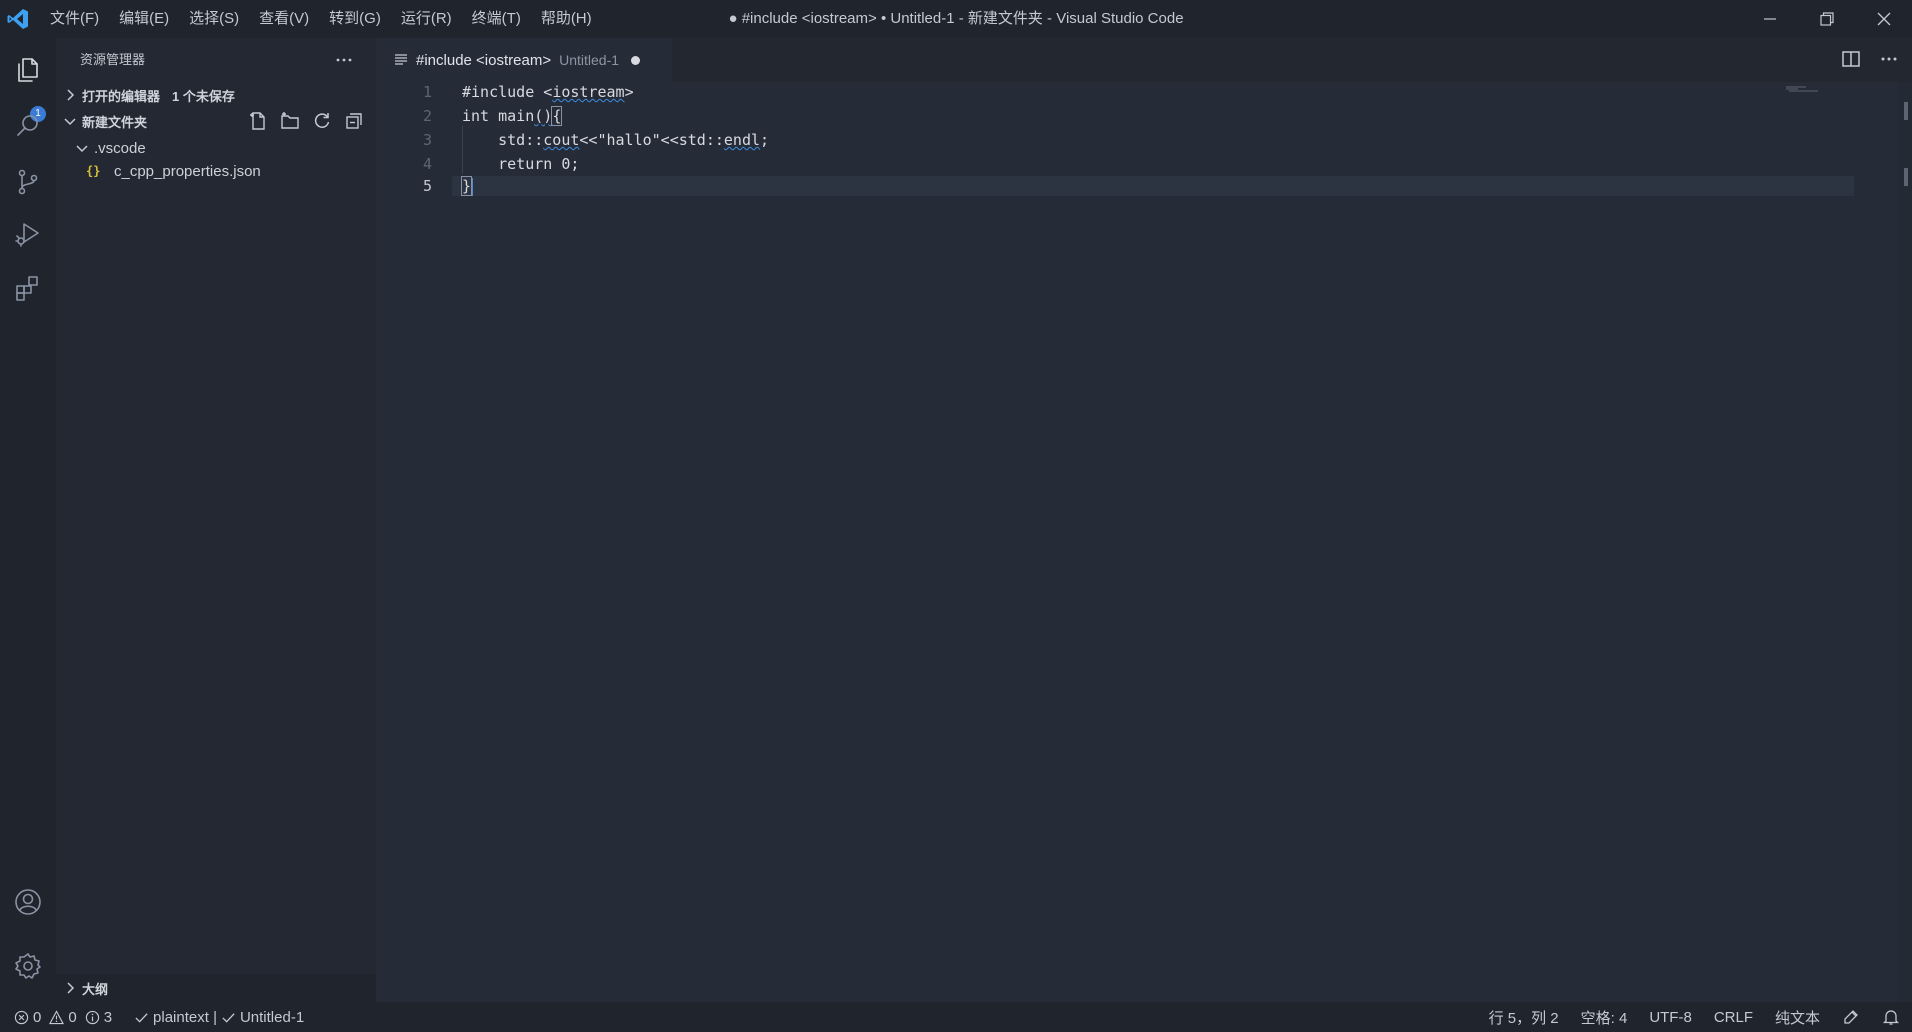  Describe the element at coordinates (28, 902) in the screenshot. I see `account-icon` at that location.